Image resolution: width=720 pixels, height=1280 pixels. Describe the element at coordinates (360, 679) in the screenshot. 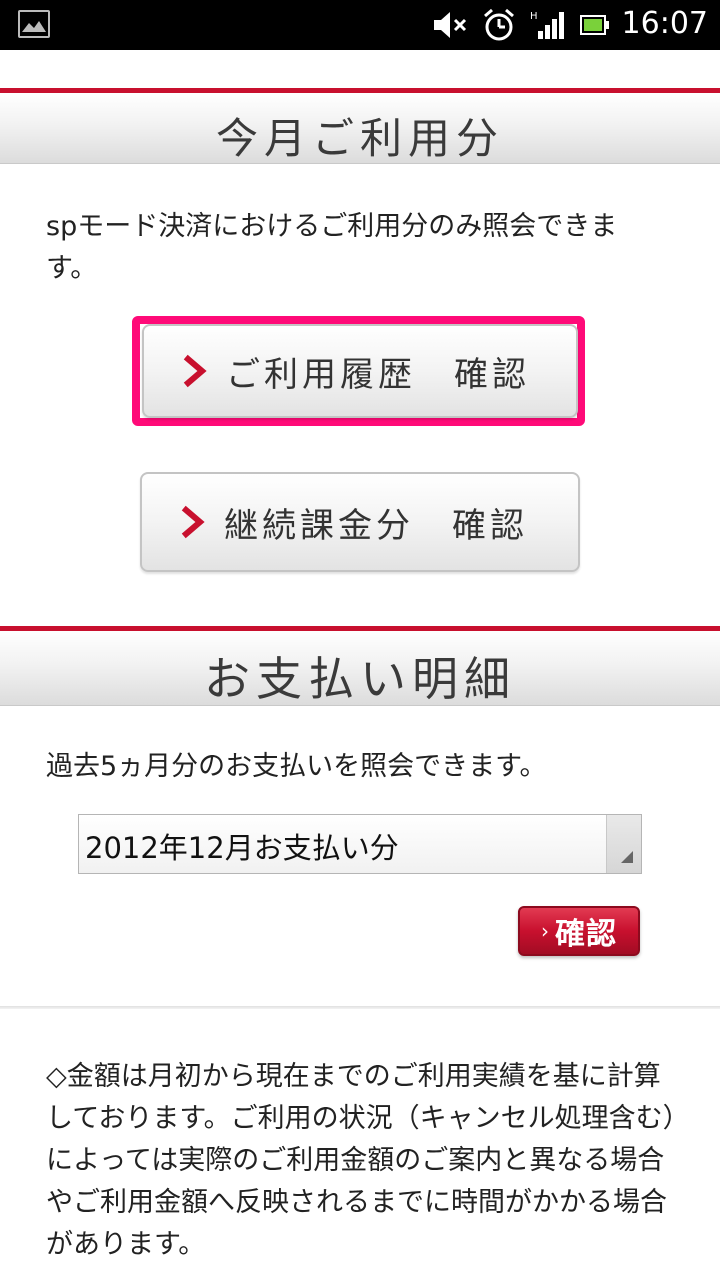

I see `section-title: お支払い明細` at that location.